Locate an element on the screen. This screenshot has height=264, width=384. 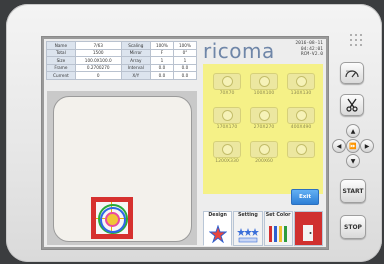
bottom-tab-bar: Design Setting Set Color is located at coordinates (263, 228).